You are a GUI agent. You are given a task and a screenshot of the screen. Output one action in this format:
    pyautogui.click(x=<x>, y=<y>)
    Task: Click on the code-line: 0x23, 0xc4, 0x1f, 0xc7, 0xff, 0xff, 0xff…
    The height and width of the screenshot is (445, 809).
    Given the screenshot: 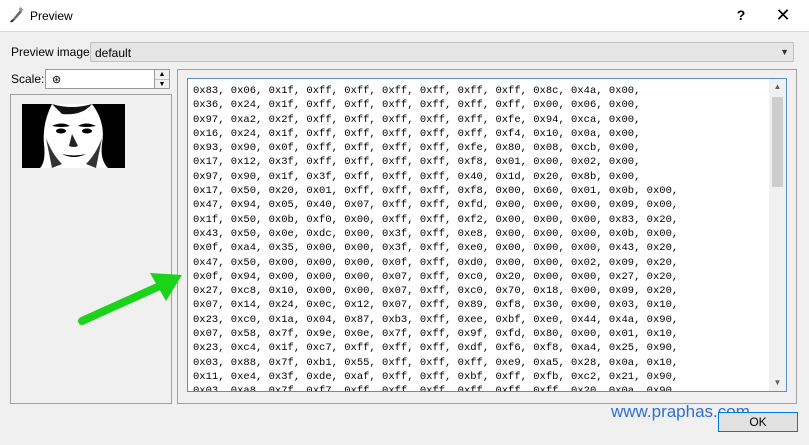 What is the action you would take?
    pyautogui.click(x=436, y=348)
    